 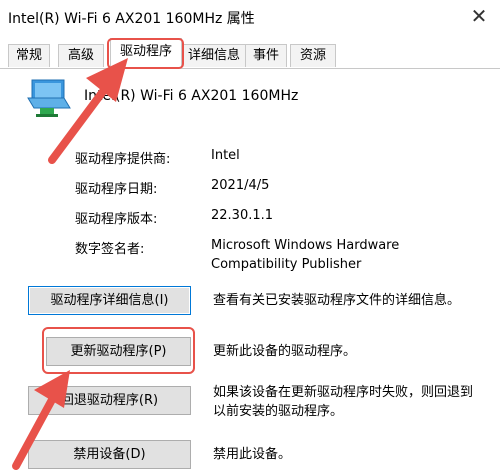 I want to click on provider-value: Intel, so click(x=225, y=155).